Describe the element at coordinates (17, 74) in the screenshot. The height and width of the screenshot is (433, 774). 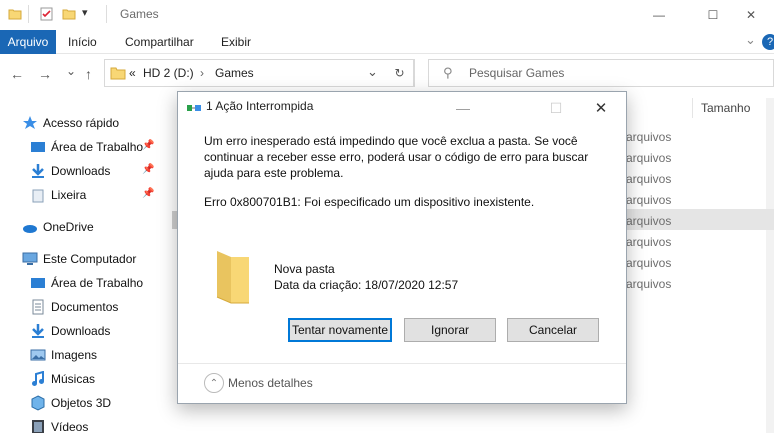
I see `back-icon: ←` at that location.